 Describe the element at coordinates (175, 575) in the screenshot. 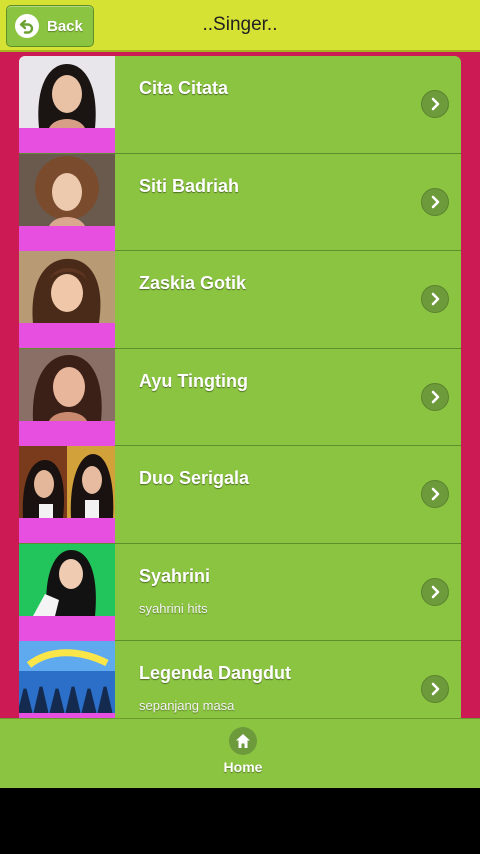

I see `singer-name: Syahrini` at that location.